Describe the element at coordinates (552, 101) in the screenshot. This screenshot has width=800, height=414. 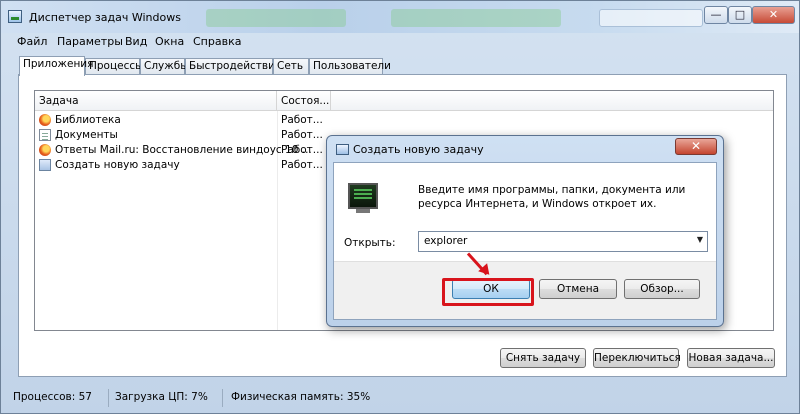
I see `column-header-empty` at that location.